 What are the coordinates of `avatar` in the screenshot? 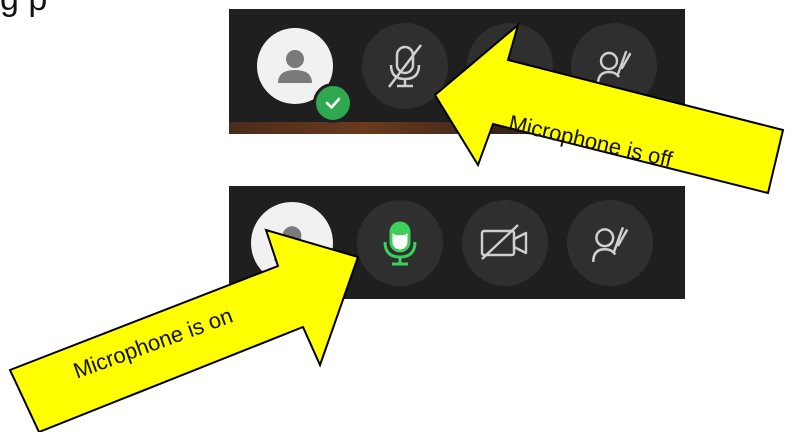 It's located at (292, 243).